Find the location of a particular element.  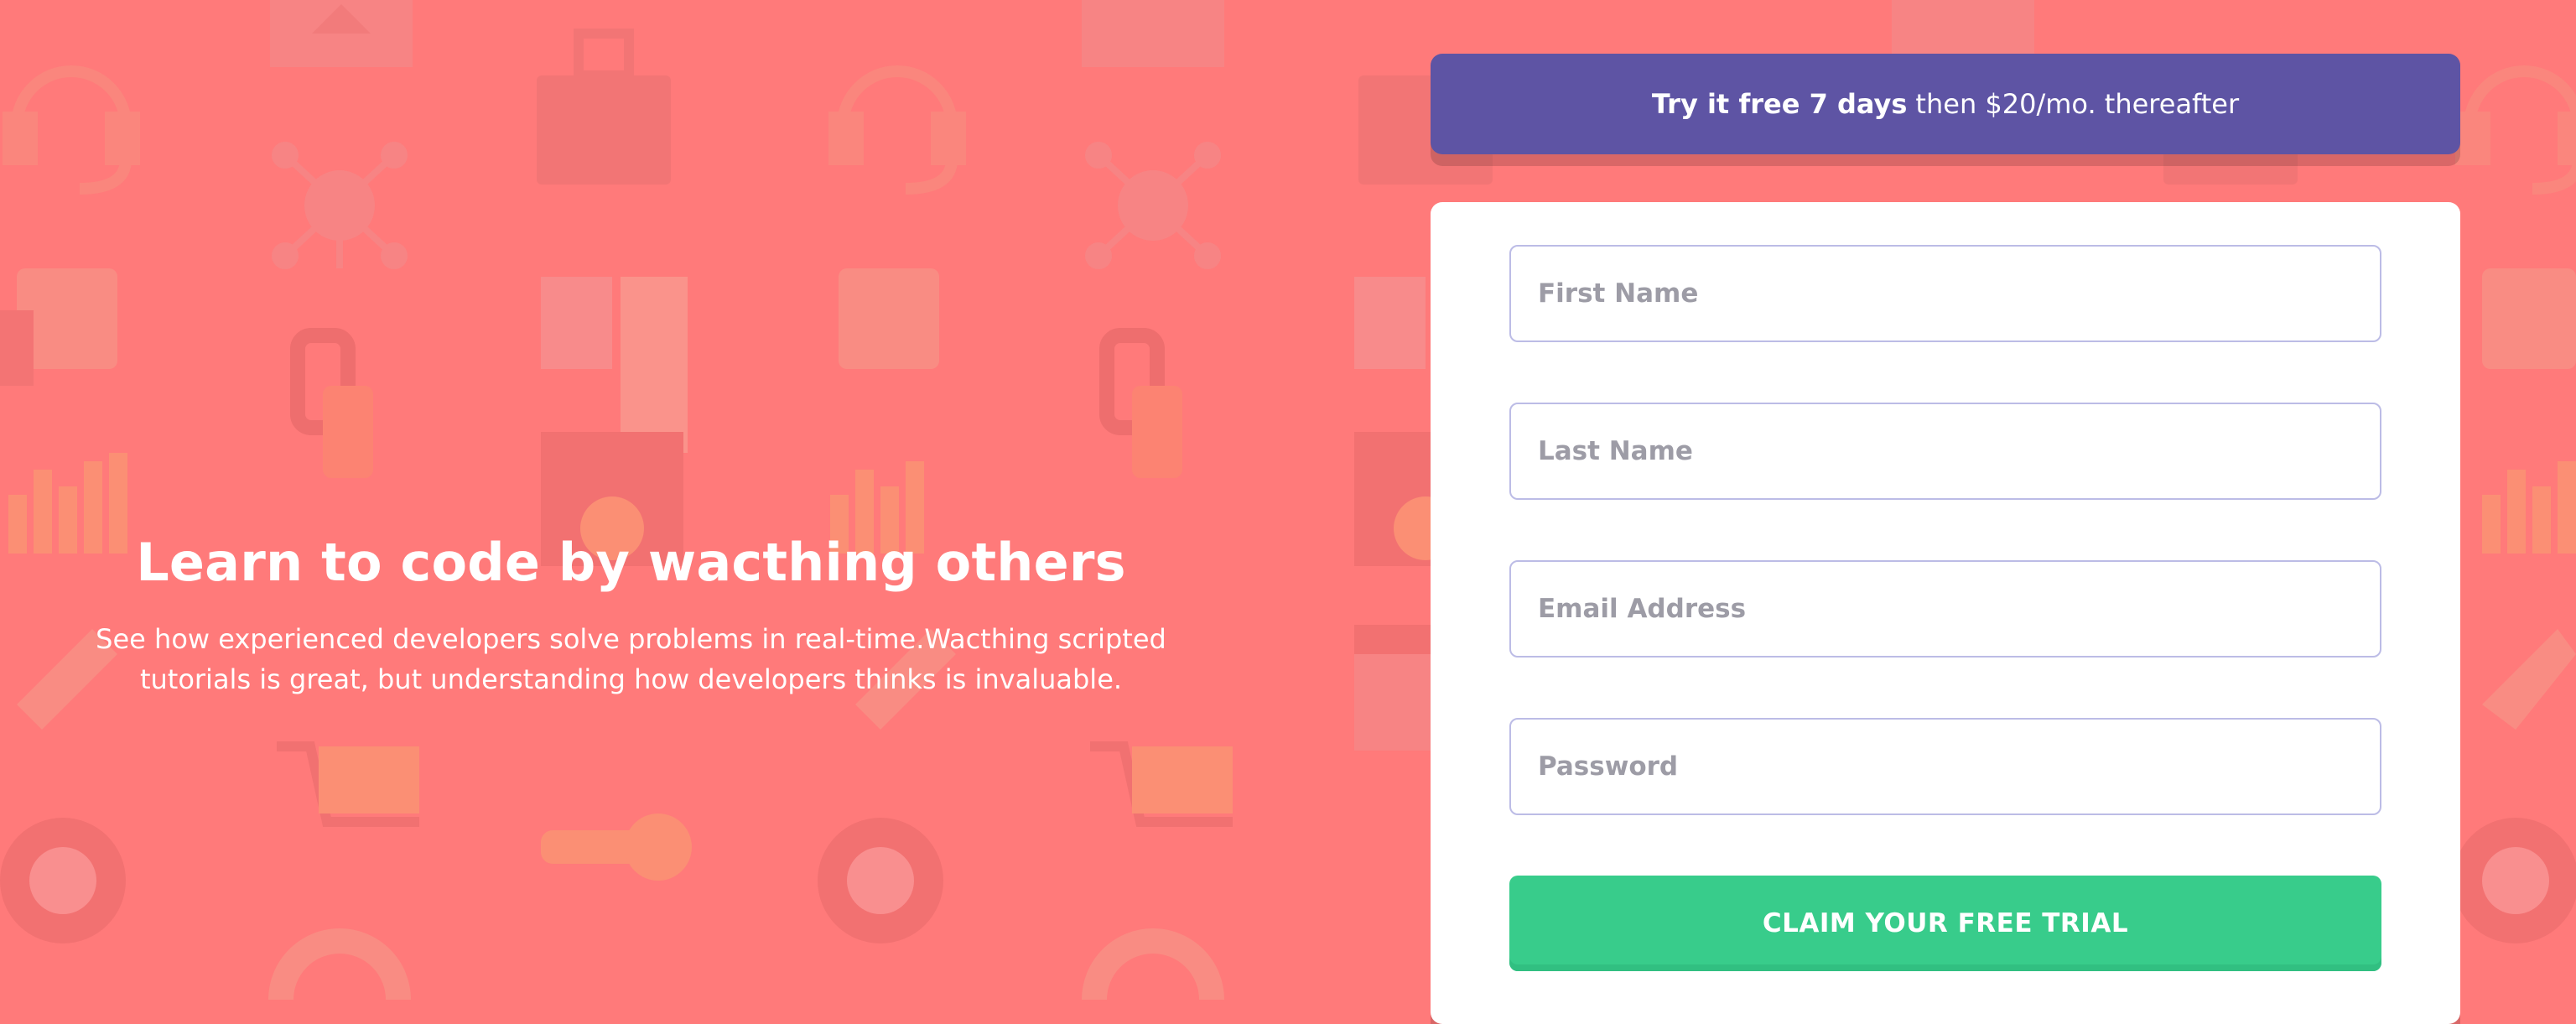

lifebuoy-icon is located at coordinates (746, 964).